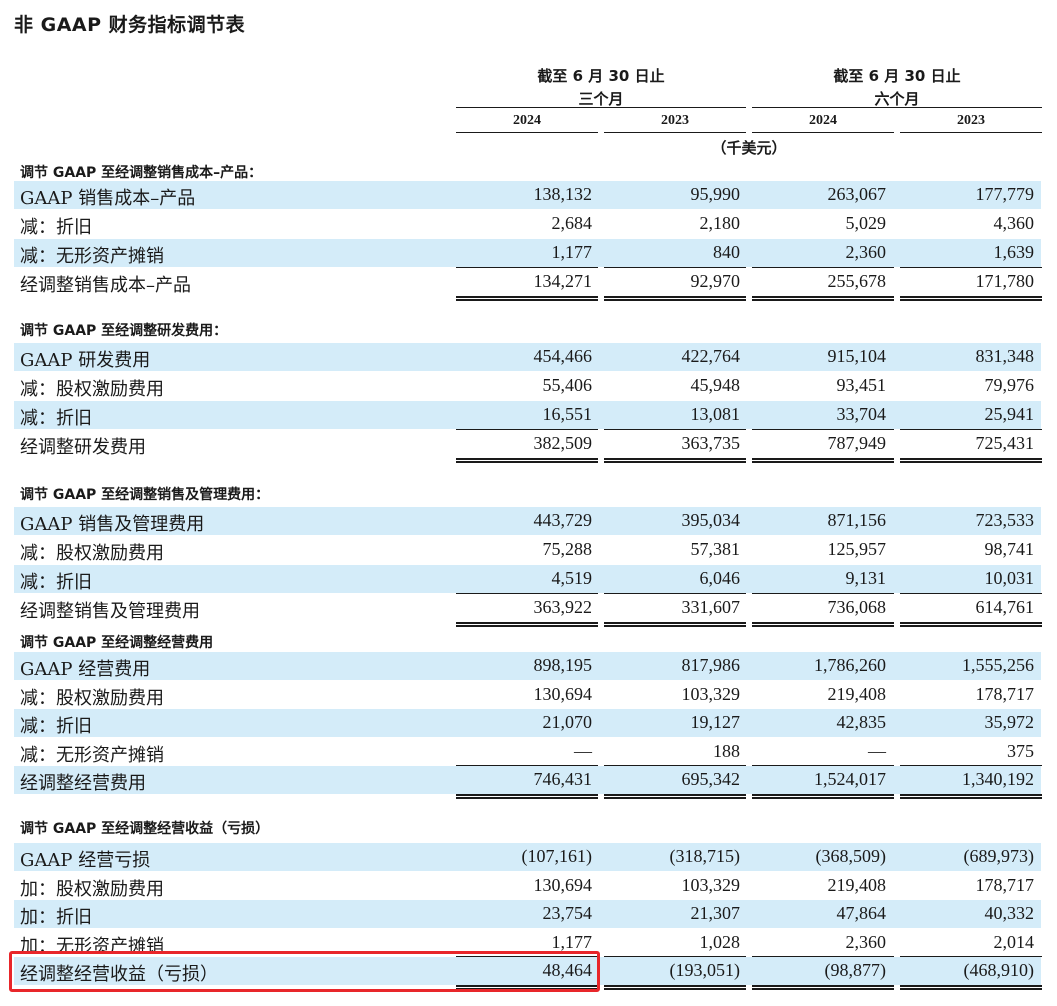 This screenshot has height=1006, width=1057. What do you see at coordinates (1005, 356) in the screenshot?
I see `row-value: 831,348` at bounding box center [1005, 356].